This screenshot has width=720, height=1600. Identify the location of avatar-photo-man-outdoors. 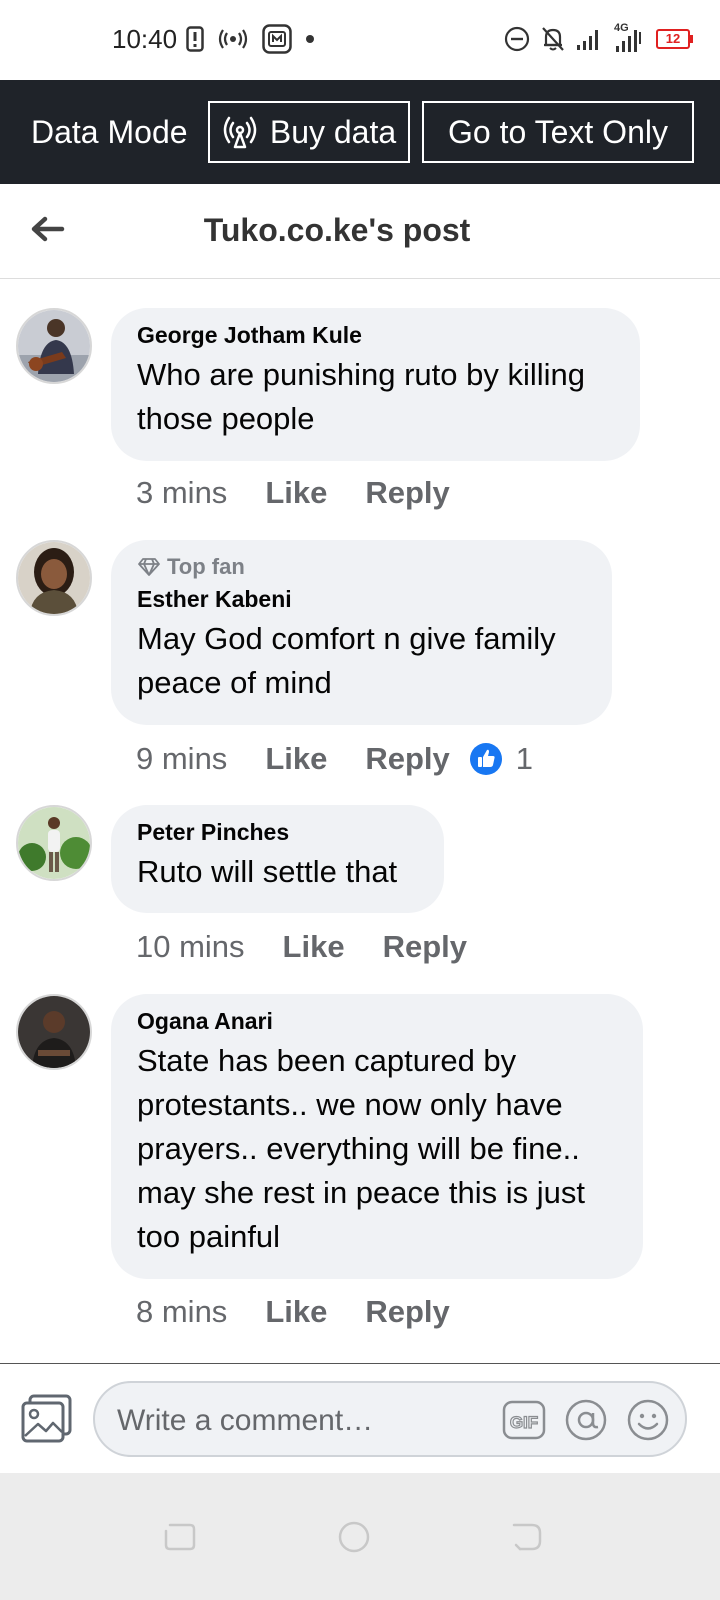
(54, 843).